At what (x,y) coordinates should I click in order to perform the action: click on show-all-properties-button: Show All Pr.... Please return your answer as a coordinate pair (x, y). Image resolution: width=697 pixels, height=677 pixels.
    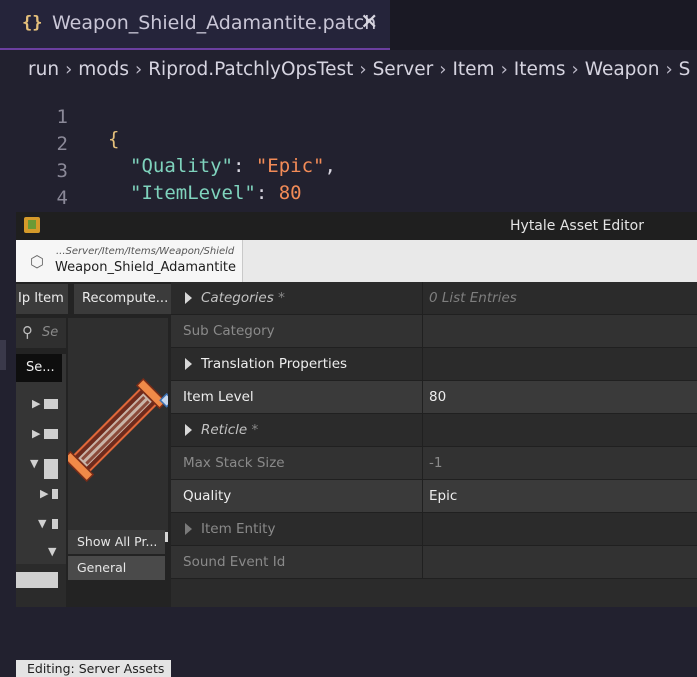
    Looking at the image, I should click on (116, 542).